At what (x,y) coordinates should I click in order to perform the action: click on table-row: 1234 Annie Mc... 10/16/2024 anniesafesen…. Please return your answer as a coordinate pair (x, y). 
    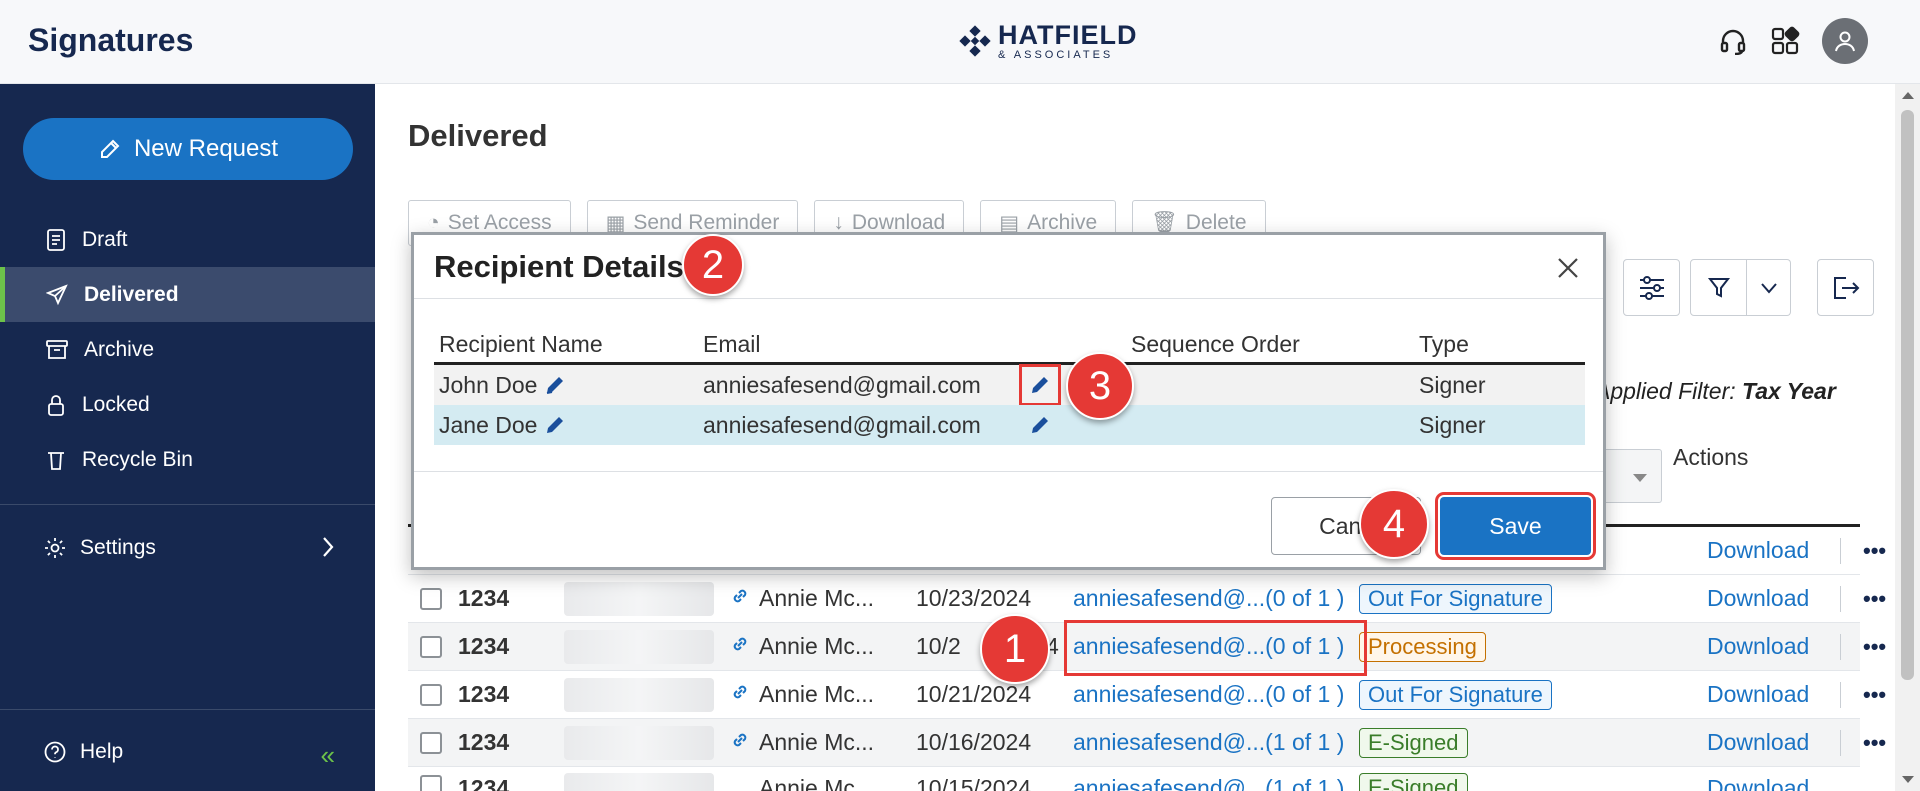
    Looking at the image, I should click on (1147, 743).